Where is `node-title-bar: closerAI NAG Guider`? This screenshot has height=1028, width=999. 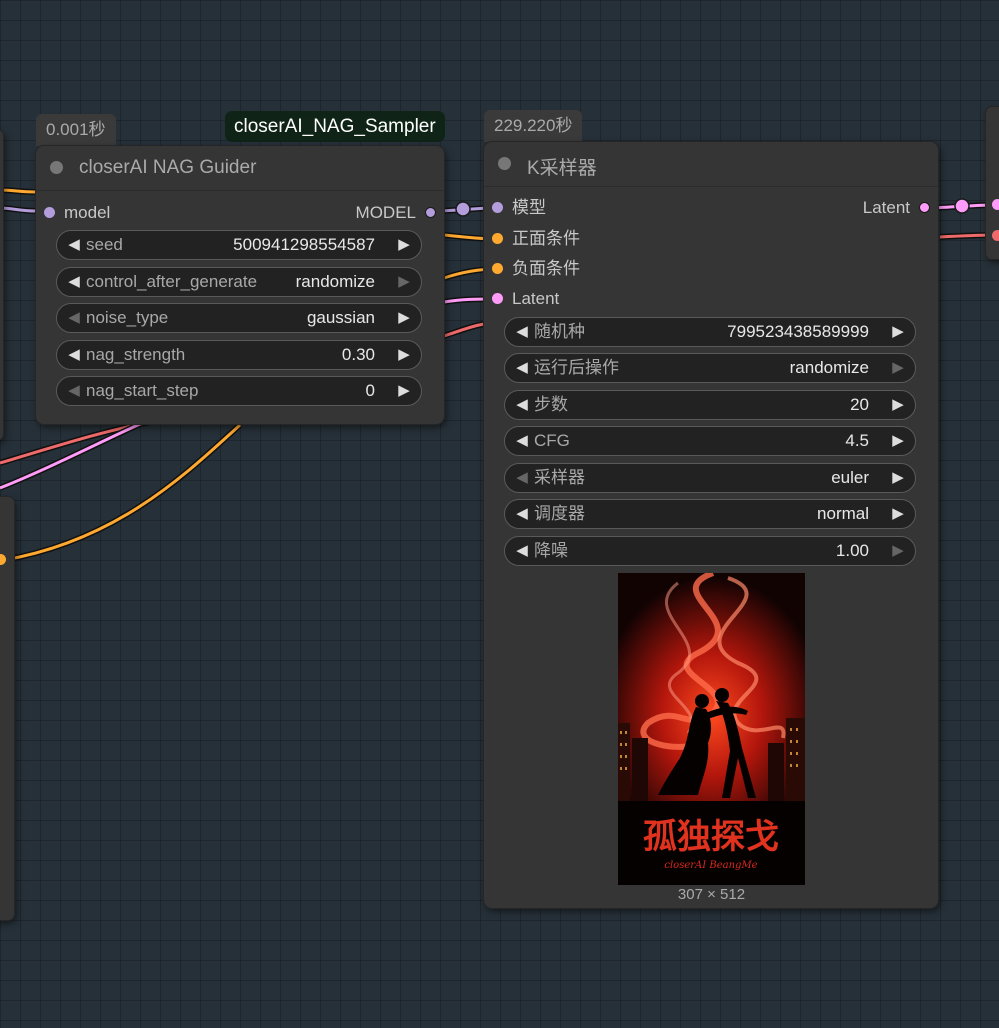 node-title-bar: closerAI NAG Guider is located at coordinates (240, 168).